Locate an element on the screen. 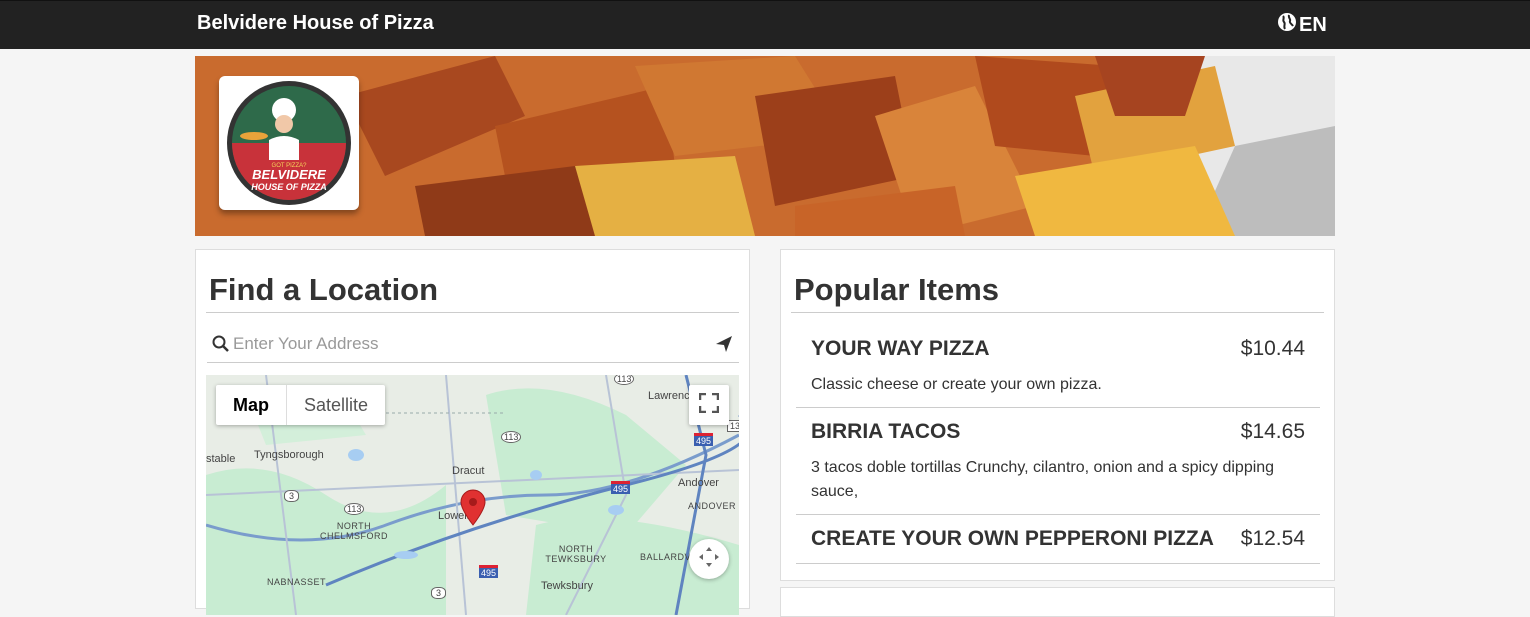  popular-items-title: Popular Items is located at coordinates (896, 289).